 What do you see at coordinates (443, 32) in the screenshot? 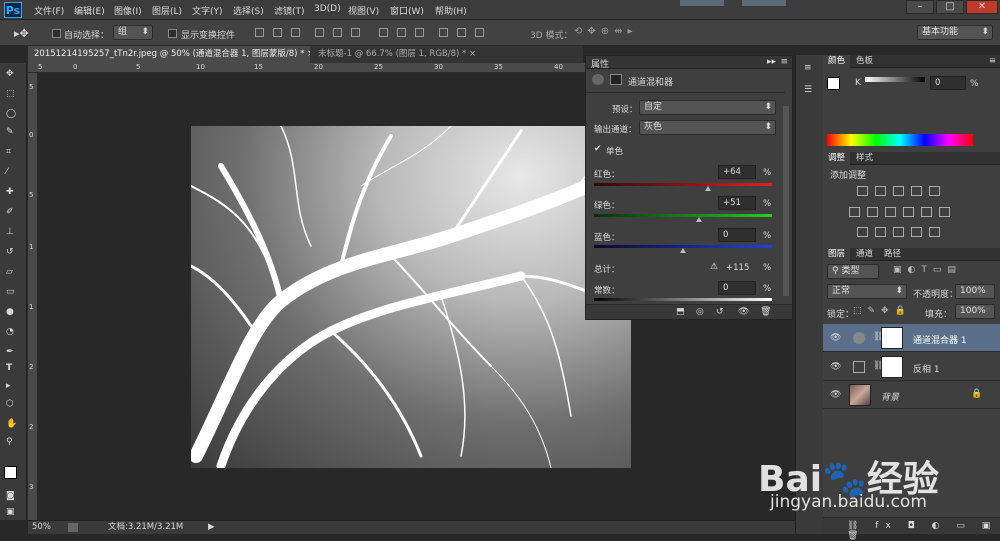
I see `distribute-left-icon` at bounding box center [443, 32].